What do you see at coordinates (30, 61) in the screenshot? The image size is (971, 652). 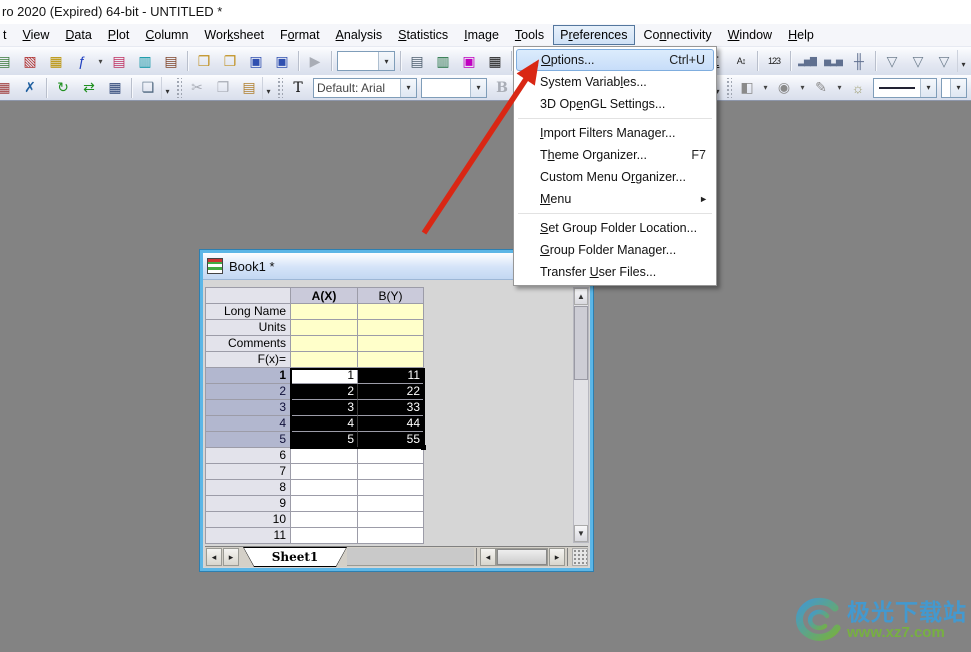 I see `new-graph-icon: ▧` at bounding box center [30, 61].